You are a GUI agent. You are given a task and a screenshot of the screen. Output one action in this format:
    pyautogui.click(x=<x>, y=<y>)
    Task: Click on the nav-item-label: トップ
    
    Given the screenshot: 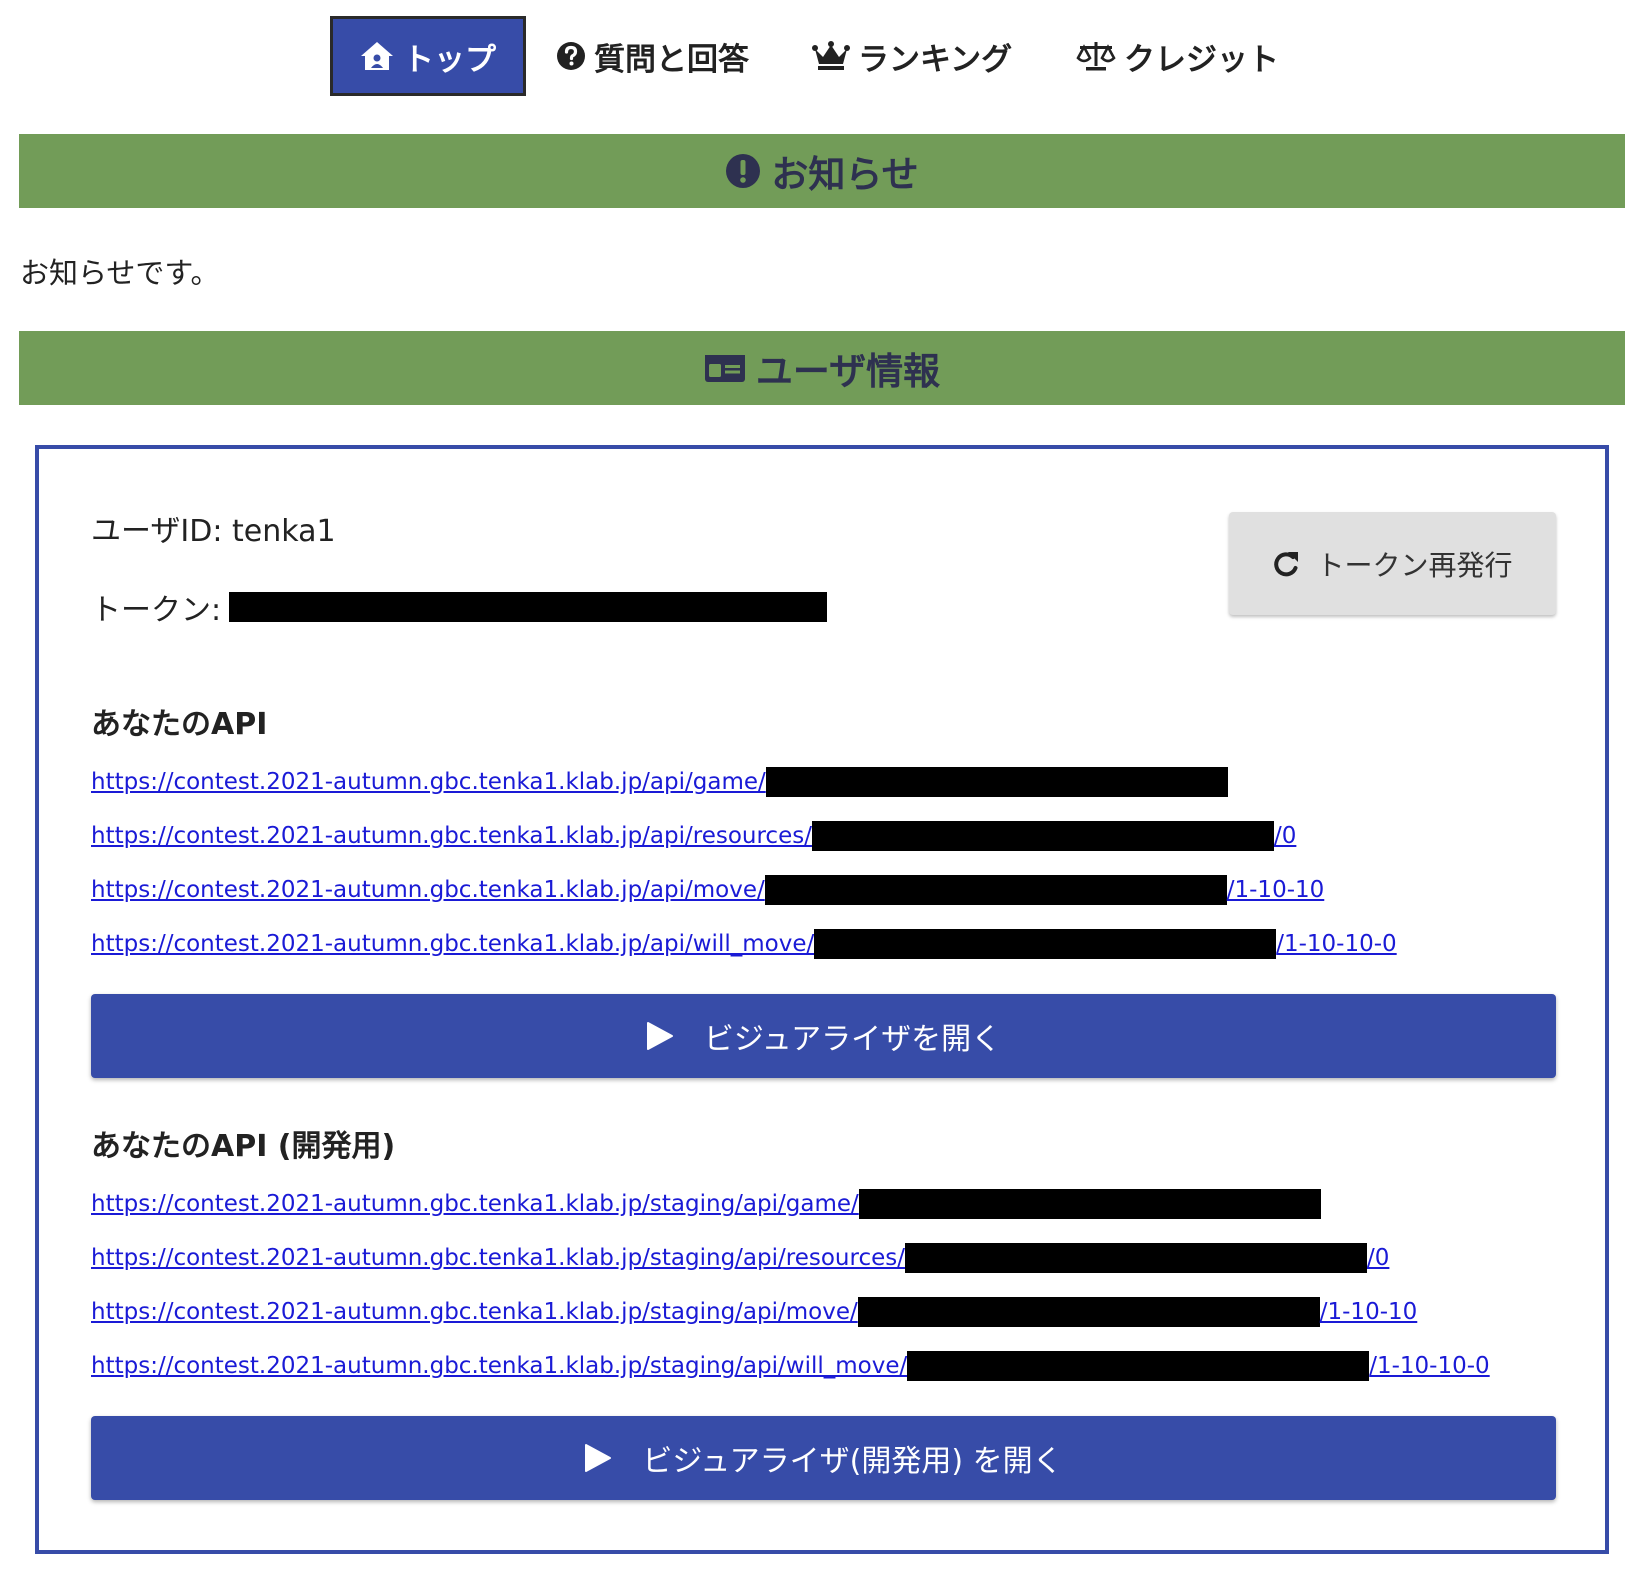 What is the action you would take?
    pyautogui.click(x=449, y=59)
    